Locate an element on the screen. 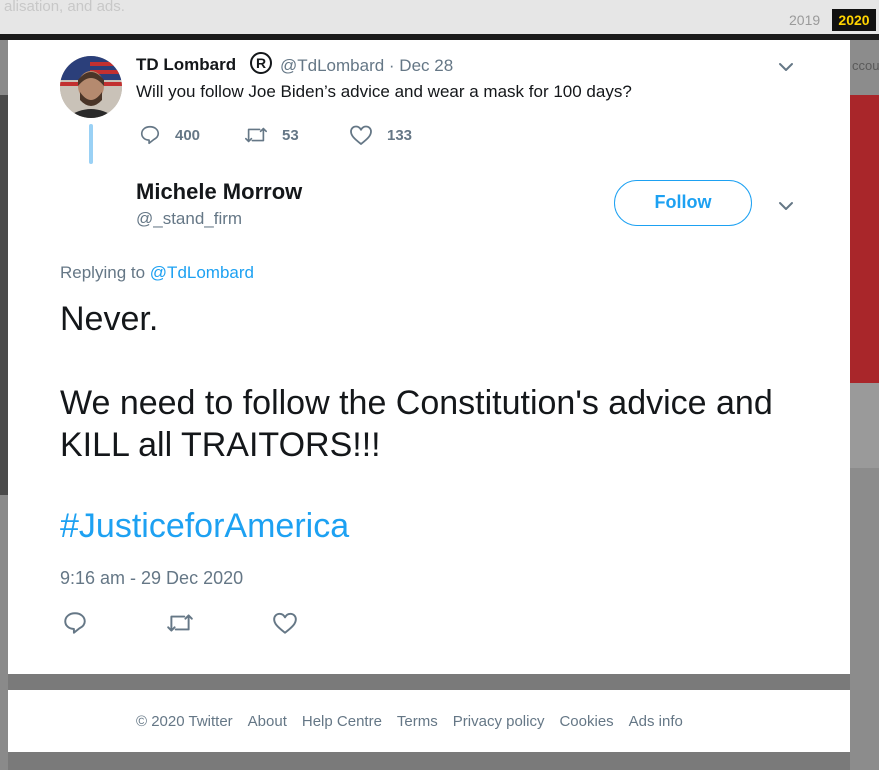 This screenshot has height=770, width=879. footer-copyright: © 2020 Twitter is located at coordinates (184, 721).